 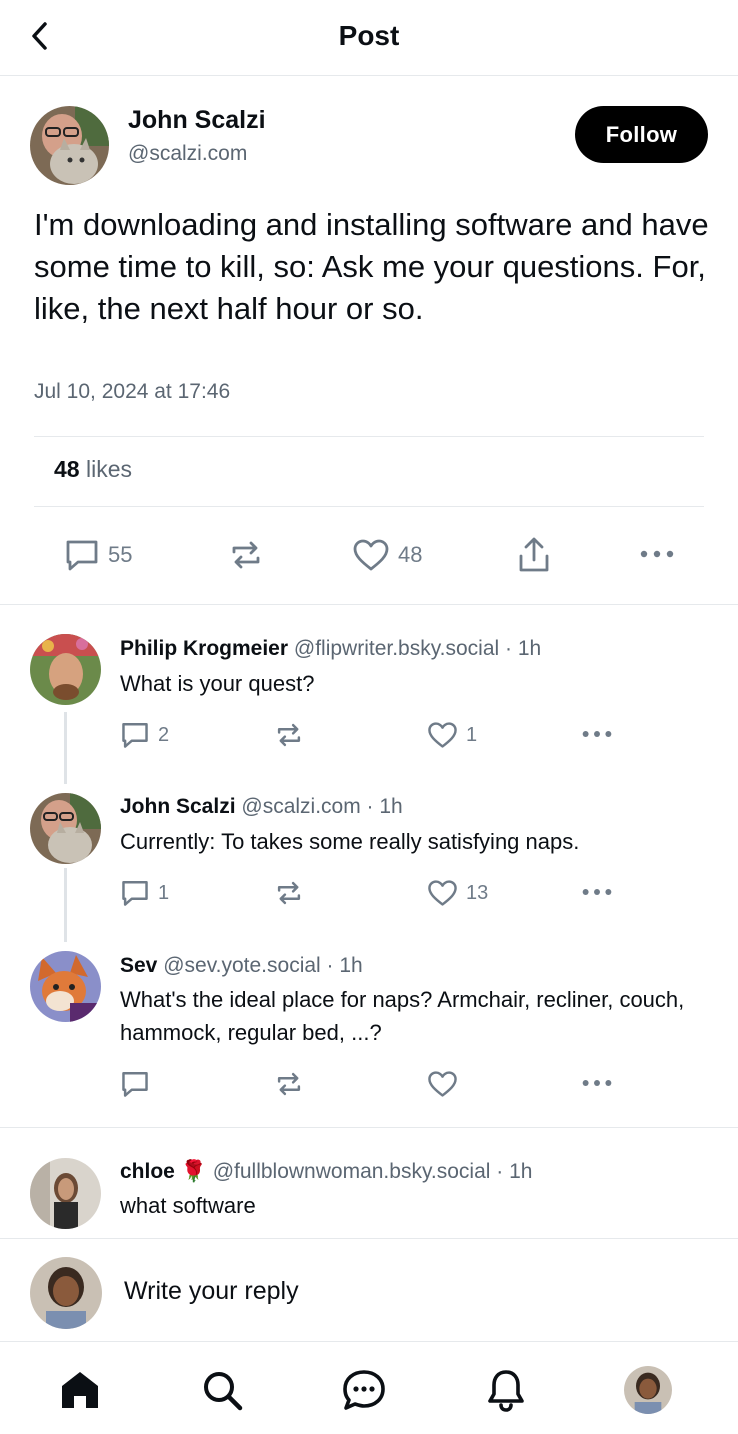 What do you see at coordinates (69, 145) in the screenshot?
I see `author-avatar` at bounding box center [69, 145].